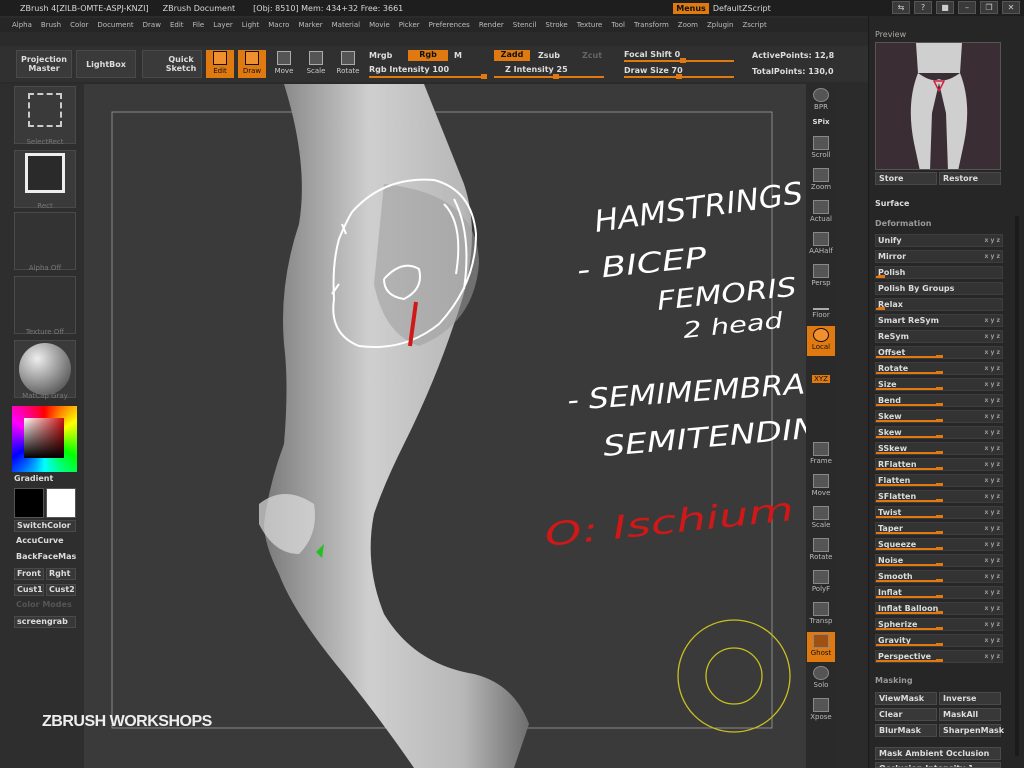 The width and height of the screenshot is (1024, 768). I want to click on deformation-item-noise: Noise x y z, so click(939, 560).